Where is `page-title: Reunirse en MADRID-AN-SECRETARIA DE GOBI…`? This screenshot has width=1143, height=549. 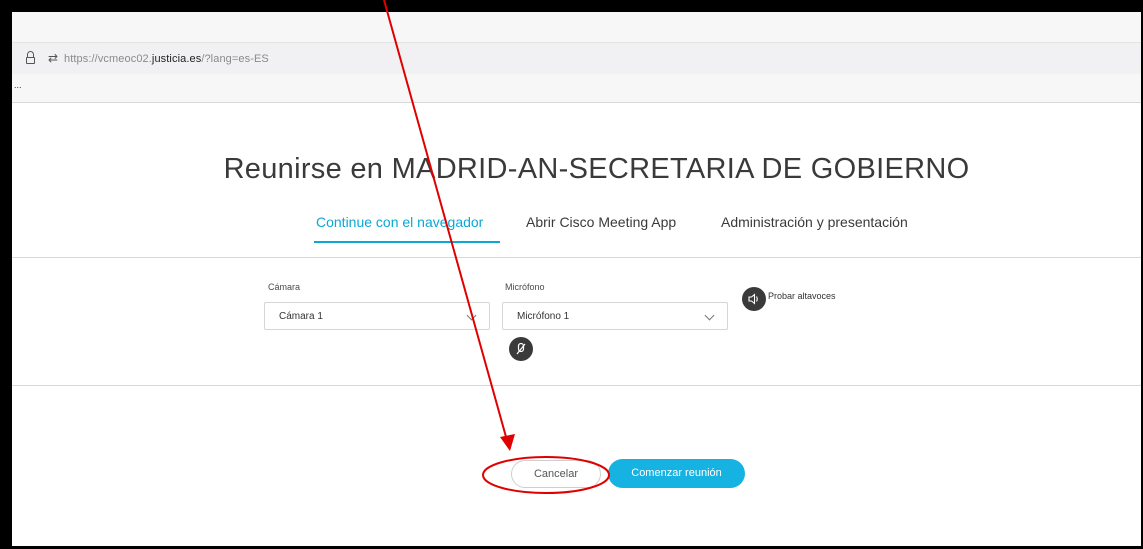 page-title: Reunirse en MADRID-AN-SECRETARIA DE GOBI… is located at coordinates (596, 169).